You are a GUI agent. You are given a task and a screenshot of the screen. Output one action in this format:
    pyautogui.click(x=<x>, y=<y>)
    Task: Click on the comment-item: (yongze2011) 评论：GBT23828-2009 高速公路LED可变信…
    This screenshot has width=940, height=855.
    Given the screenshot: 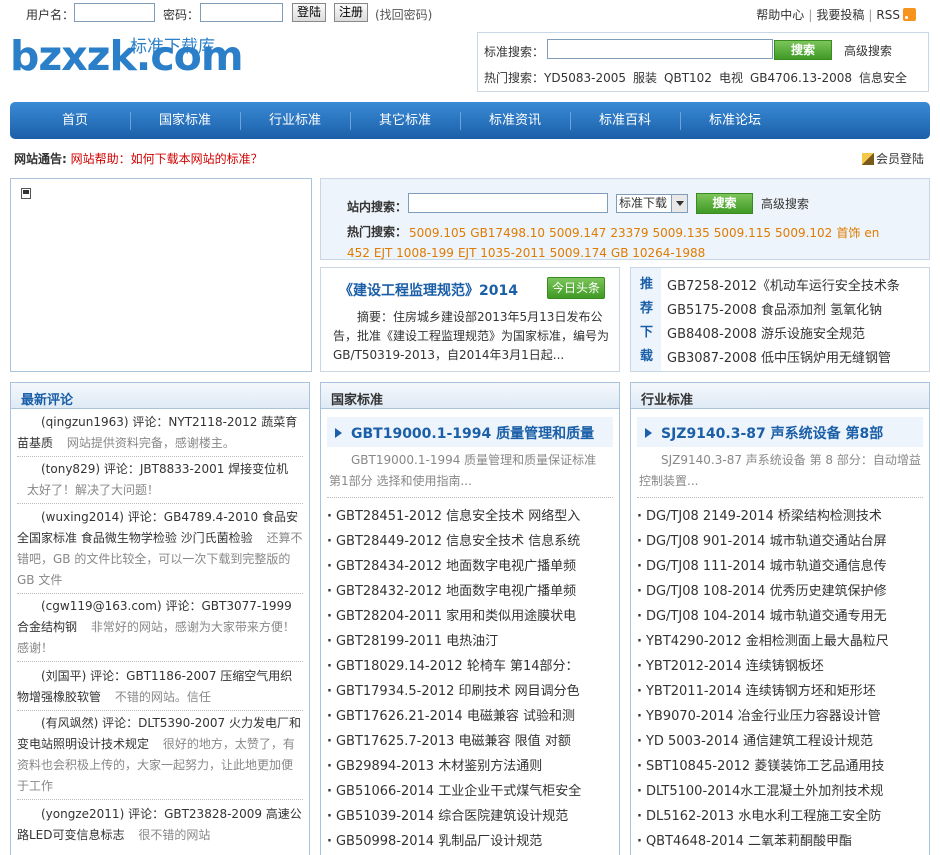 What is the action you would take?
    pyautogui.click(x=160, y=826)
    